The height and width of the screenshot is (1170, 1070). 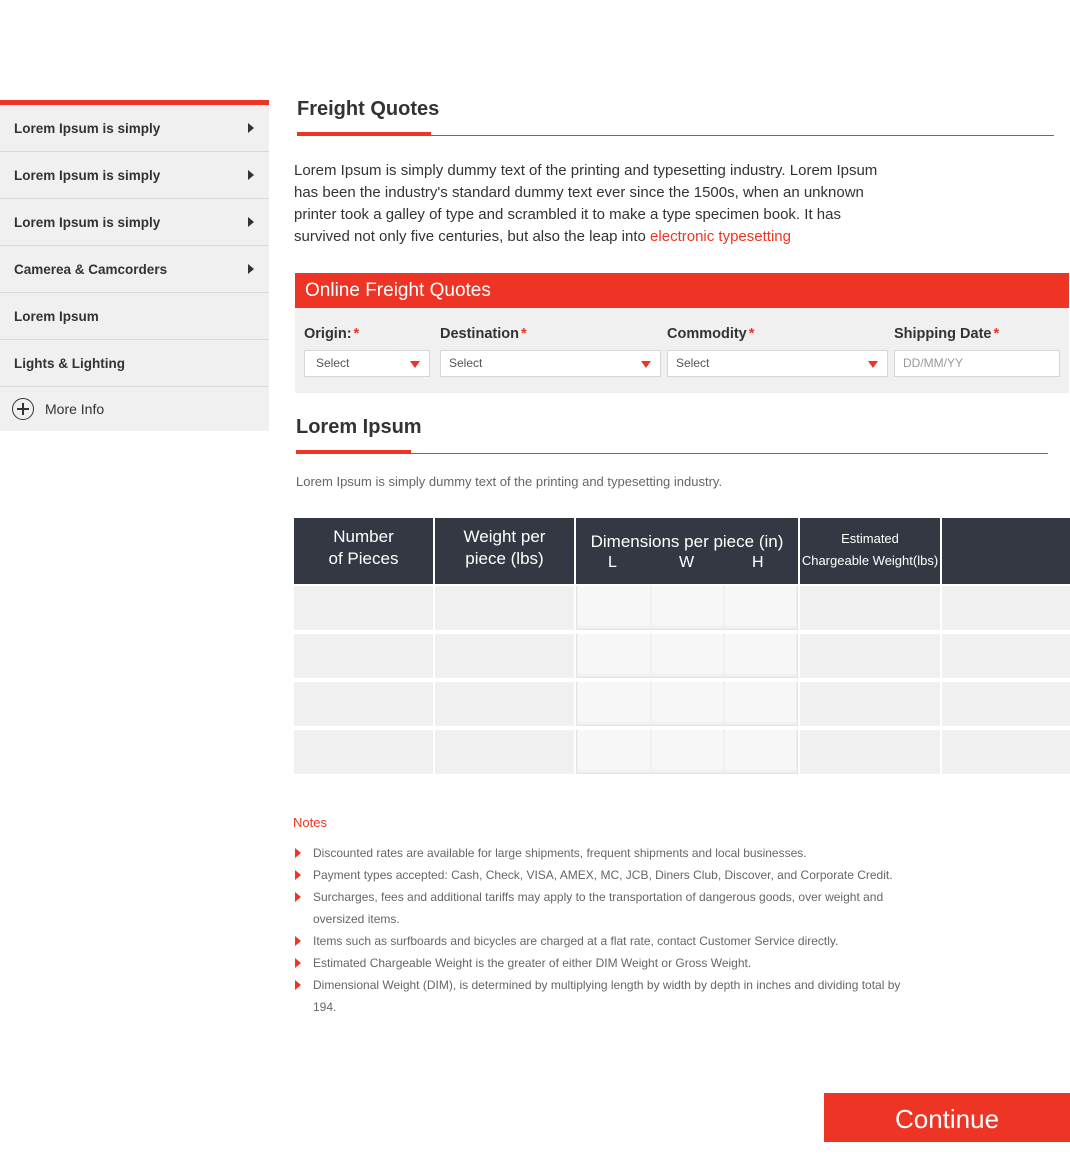 I want to click on page-title: Freight Quotes, so click(x=368, y=109).